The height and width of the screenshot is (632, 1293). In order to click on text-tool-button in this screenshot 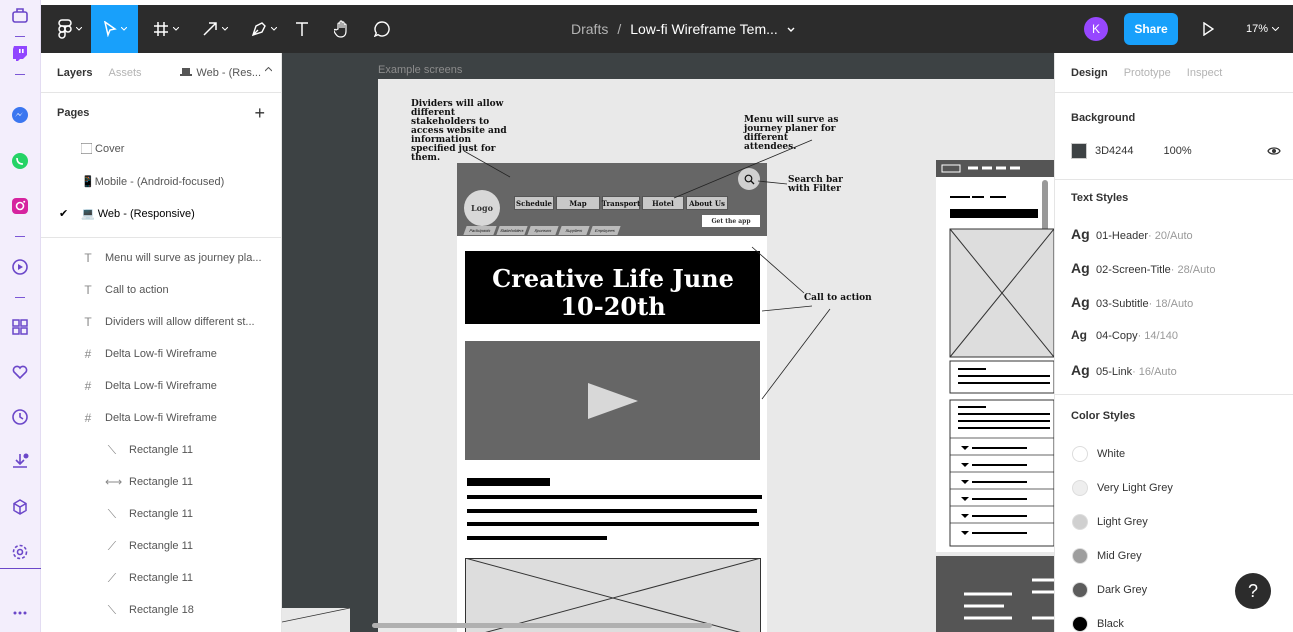, I will do `click(302, 29)`.